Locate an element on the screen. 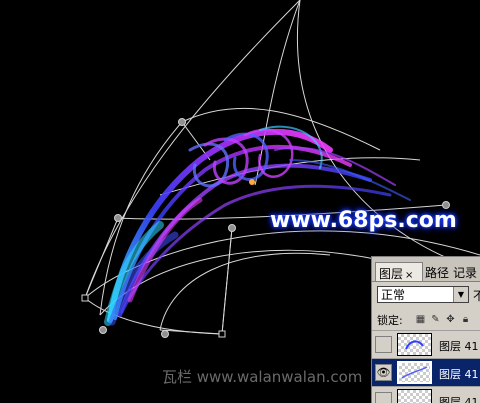 The image size is (480, 403). close-icon: × is located at coordinates (409, 275).